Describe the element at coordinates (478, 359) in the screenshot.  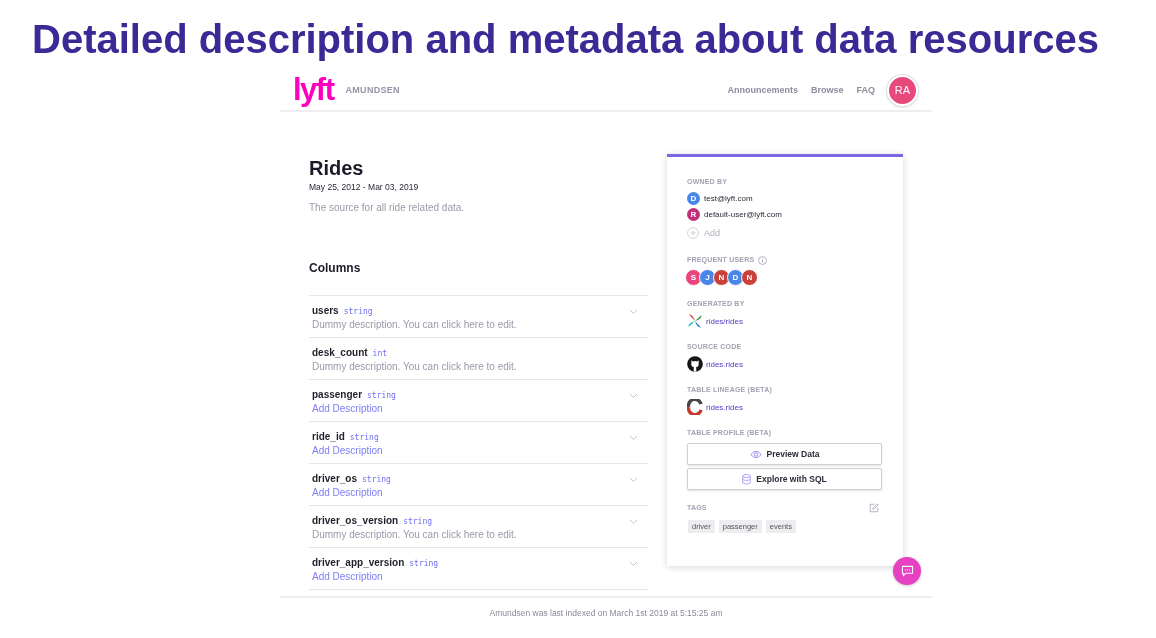
I see `column-row: desk_count int Dummy description. You can click here to edit.` at that location.